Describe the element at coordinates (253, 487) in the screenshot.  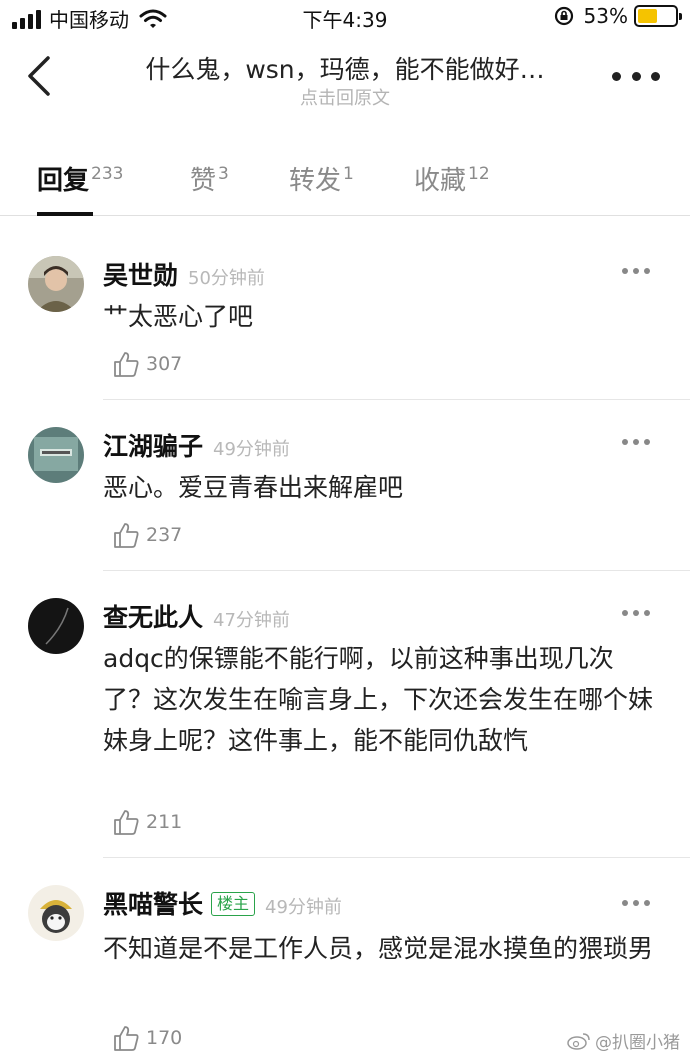
I see `comment-text: 恶心。爱豆青春出来解雇吧` at that location.